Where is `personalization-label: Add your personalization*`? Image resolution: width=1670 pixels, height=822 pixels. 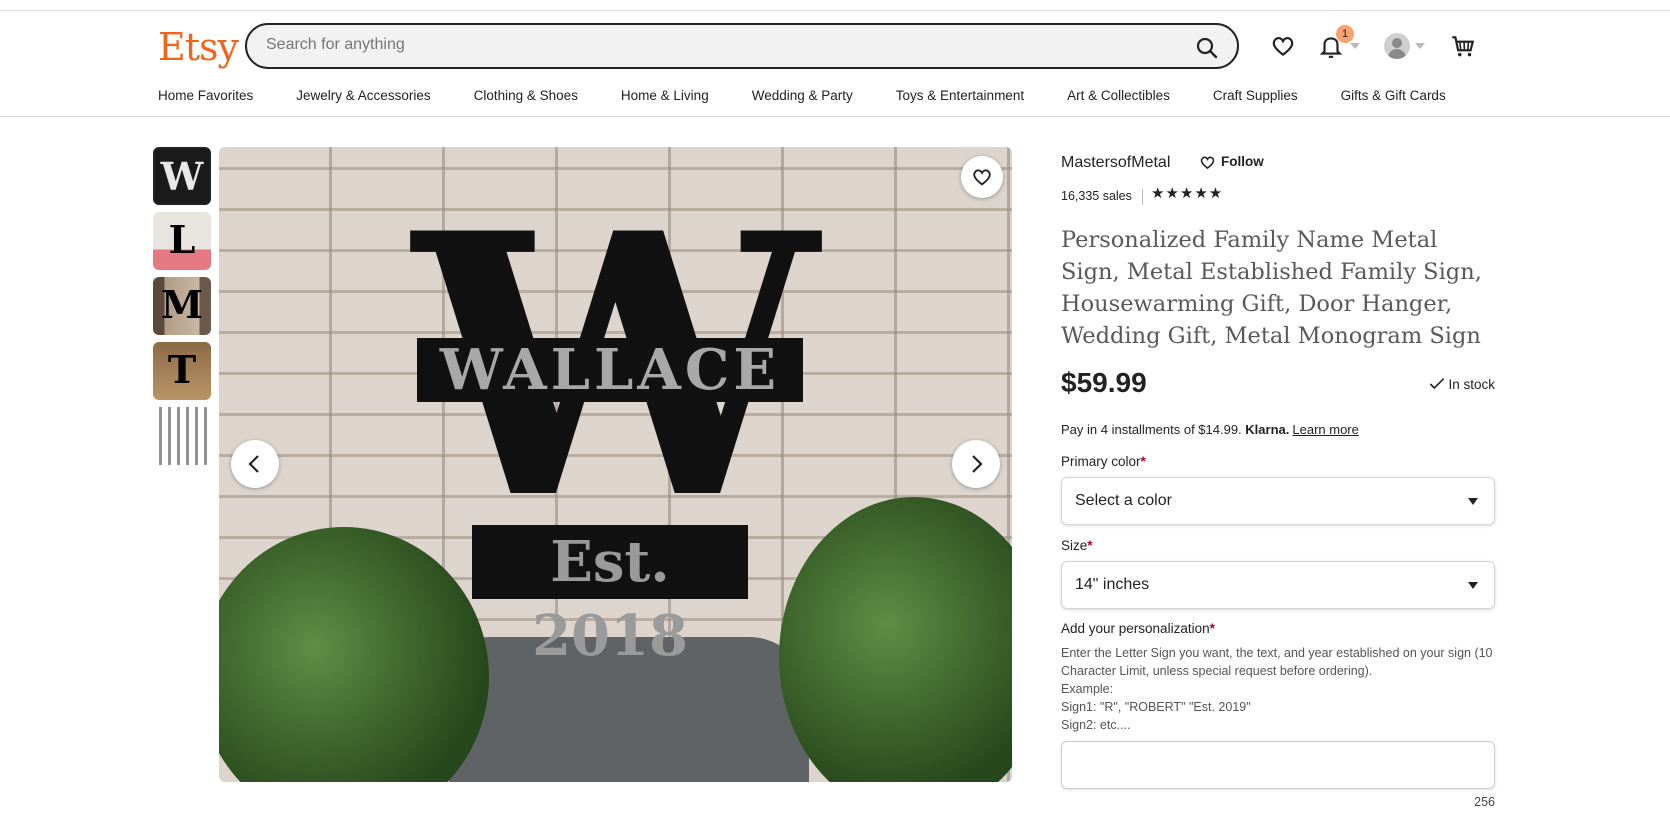
personalization-label: Add your personalization* is located at coordinates (1138, 628).